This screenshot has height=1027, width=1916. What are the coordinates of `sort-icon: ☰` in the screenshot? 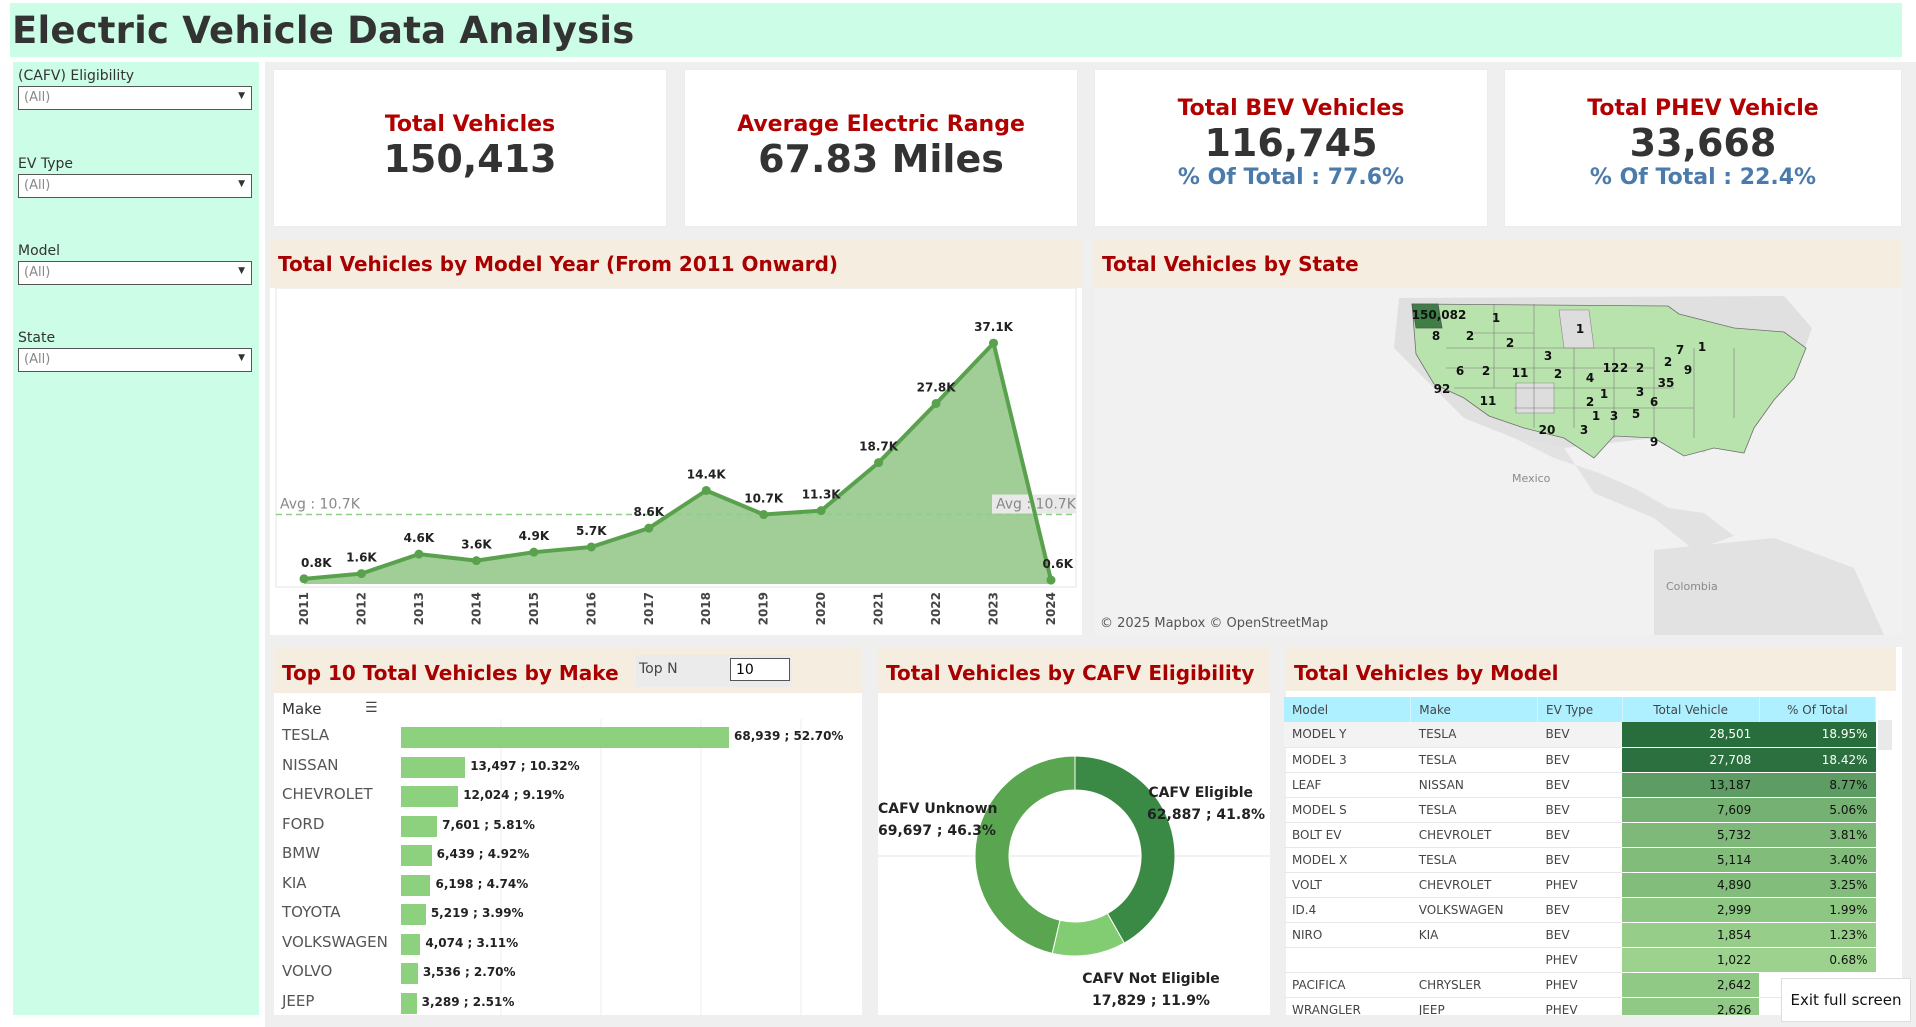 It's located at (371, 708).